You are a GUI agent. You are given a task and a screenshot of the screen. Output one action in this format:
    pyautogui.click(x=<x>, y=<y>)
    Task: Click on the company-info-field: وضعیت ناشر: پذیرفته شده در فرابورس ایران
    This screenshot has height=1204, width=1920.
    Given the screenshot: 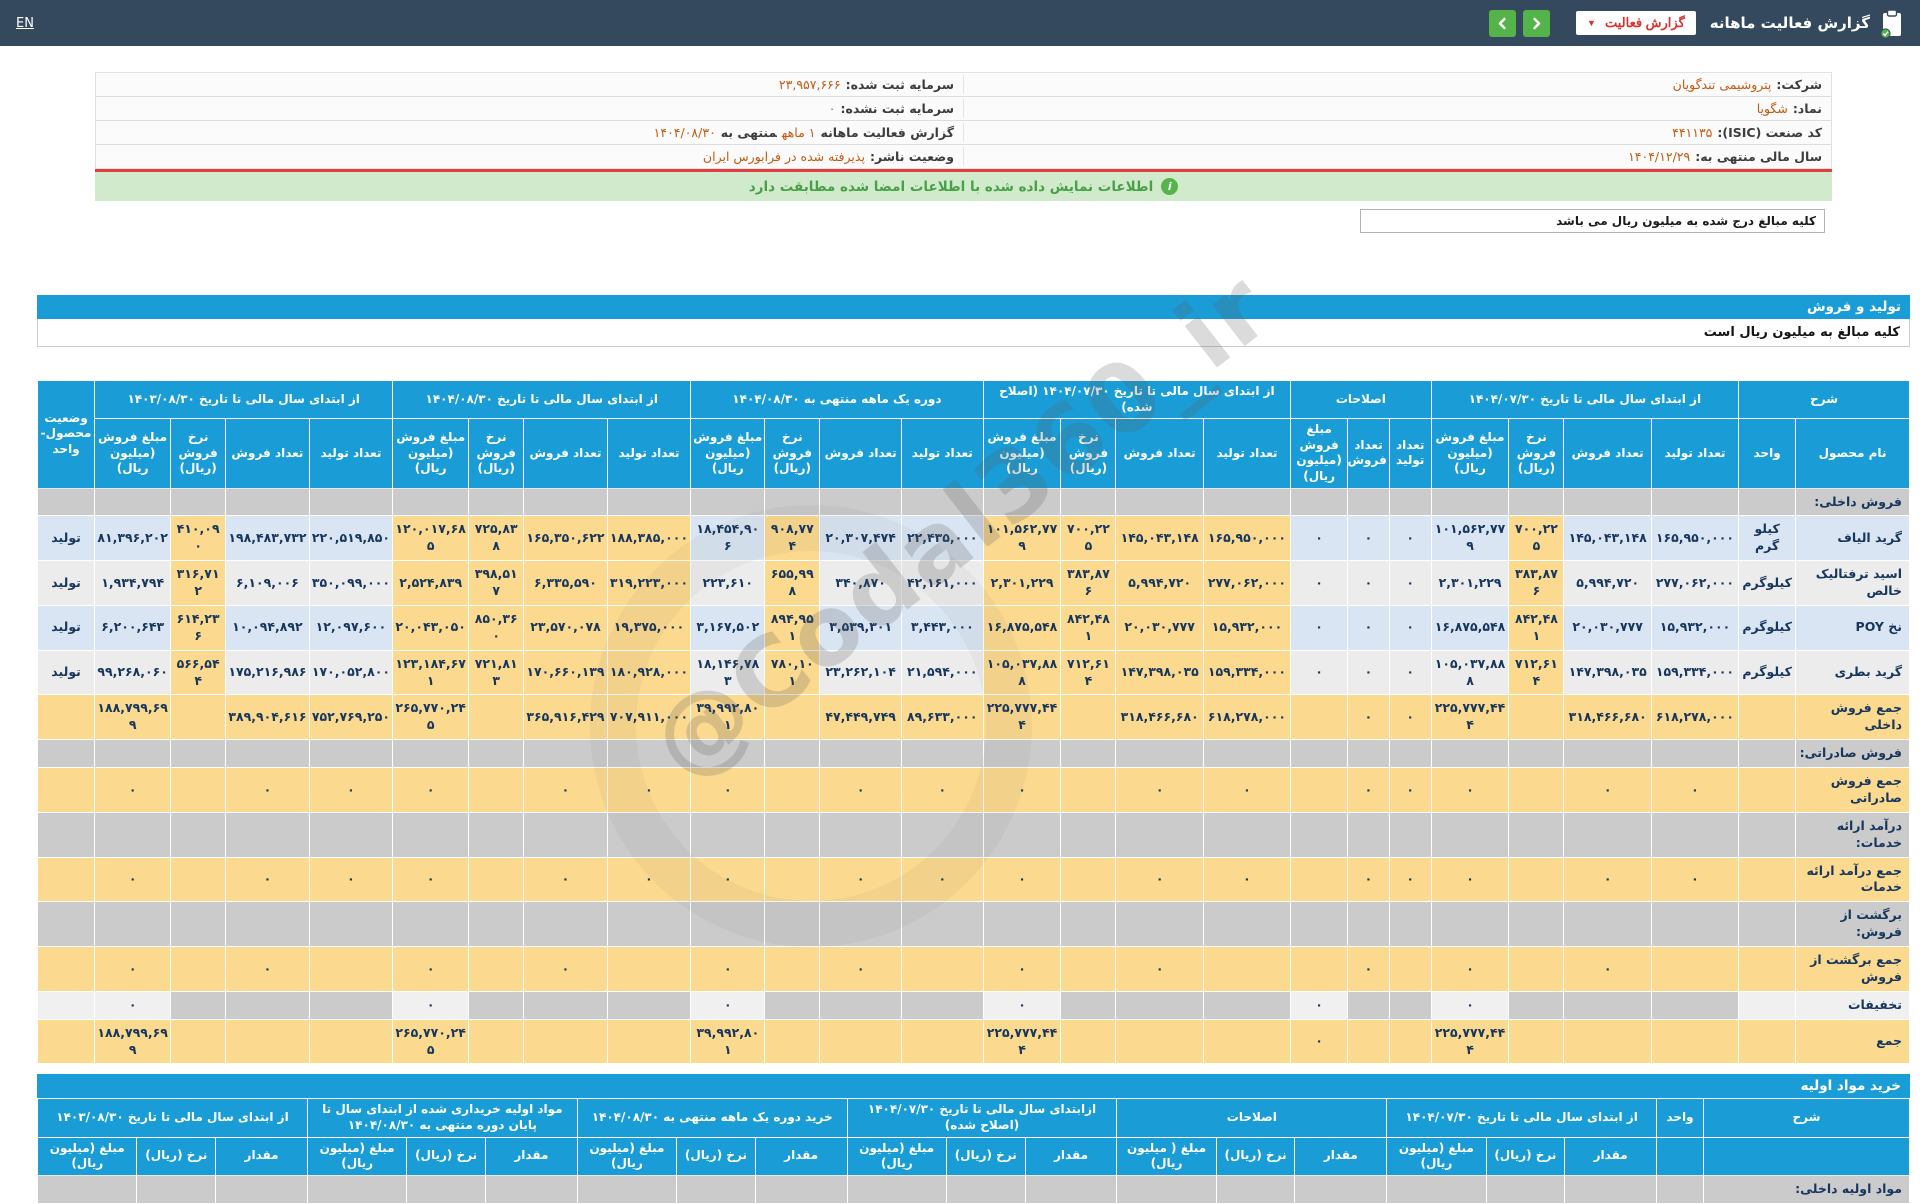 What is the action you would take?
    pyautogui.click(x=529, y=156)
    